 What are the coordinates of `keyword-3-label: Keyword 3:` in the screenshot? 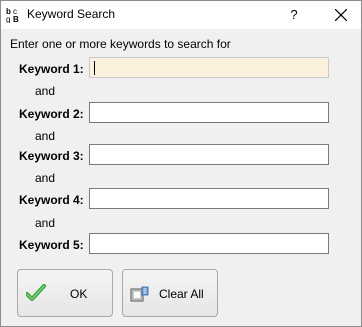 It's located at (51, 156).